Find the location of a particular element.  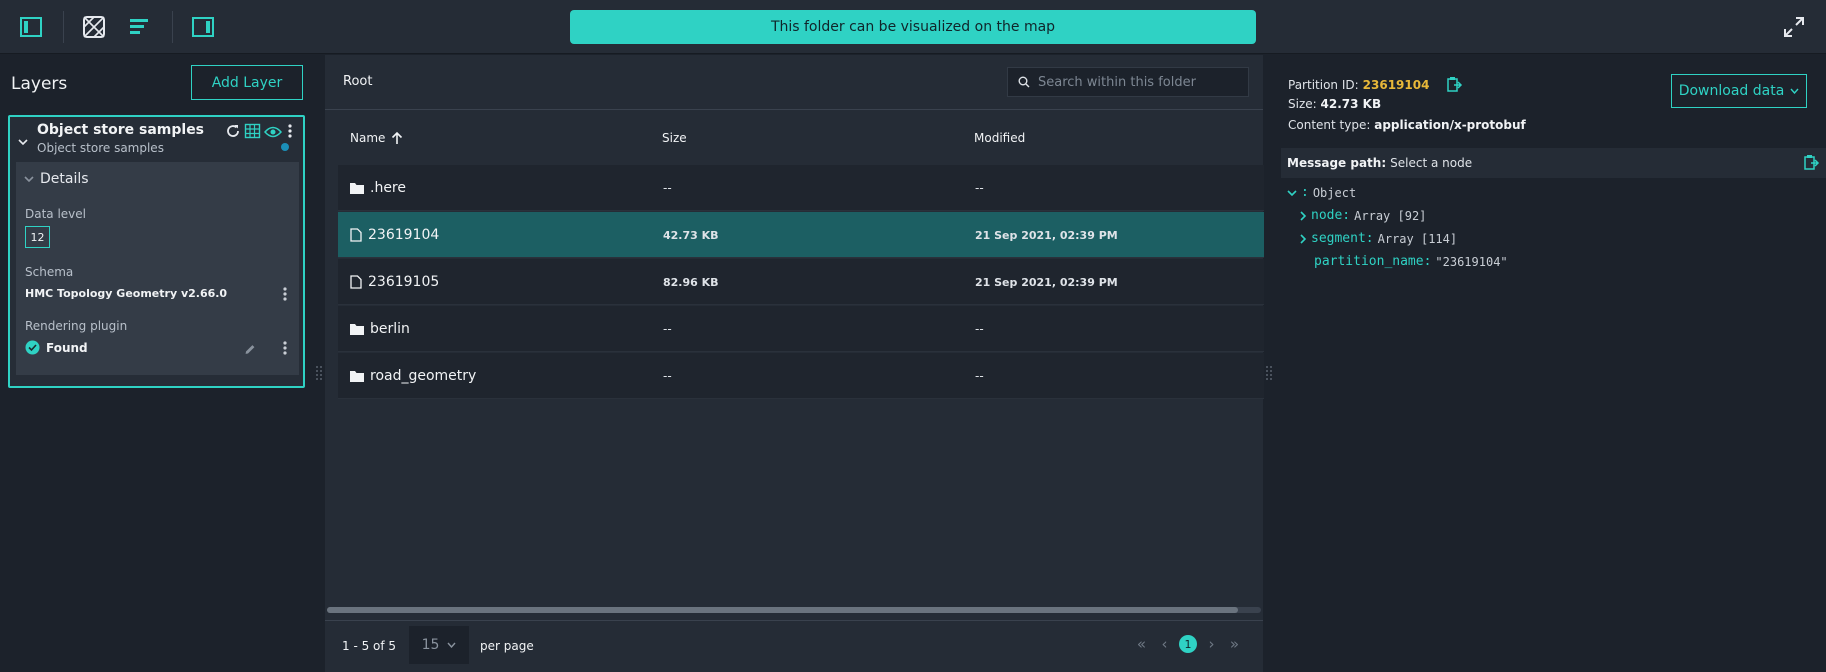

edit-pencil-icon is located at coordinates (250, 349).